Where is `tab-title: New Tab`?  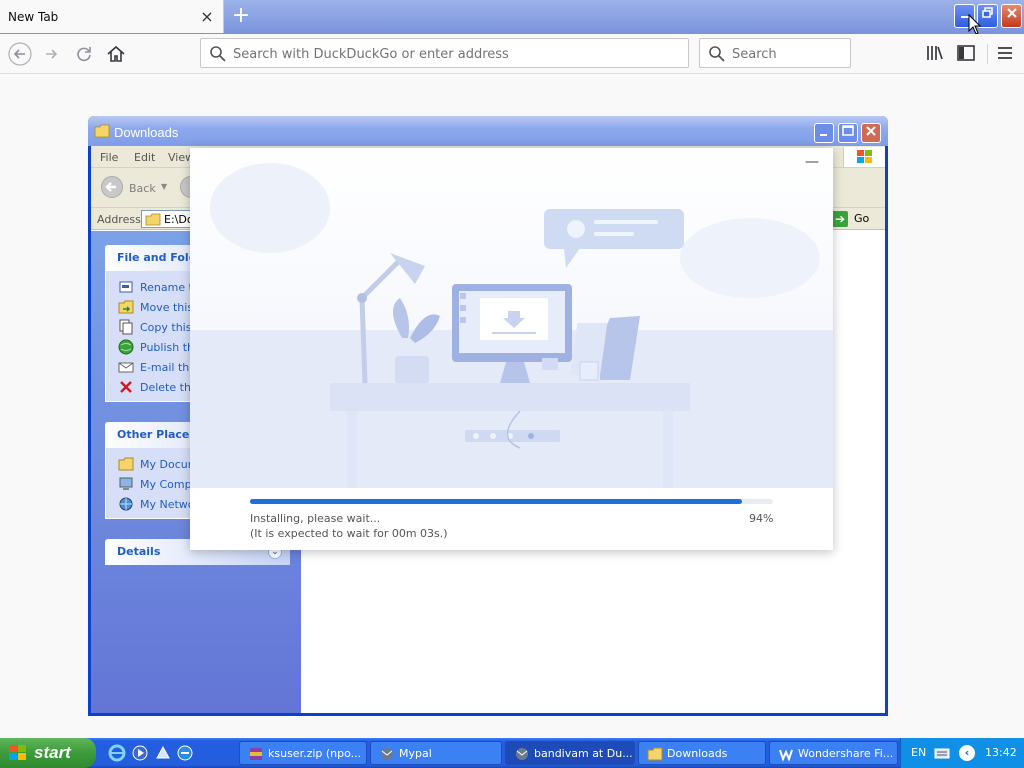 tab-title: New Tab is located at coordinates (33, 17).